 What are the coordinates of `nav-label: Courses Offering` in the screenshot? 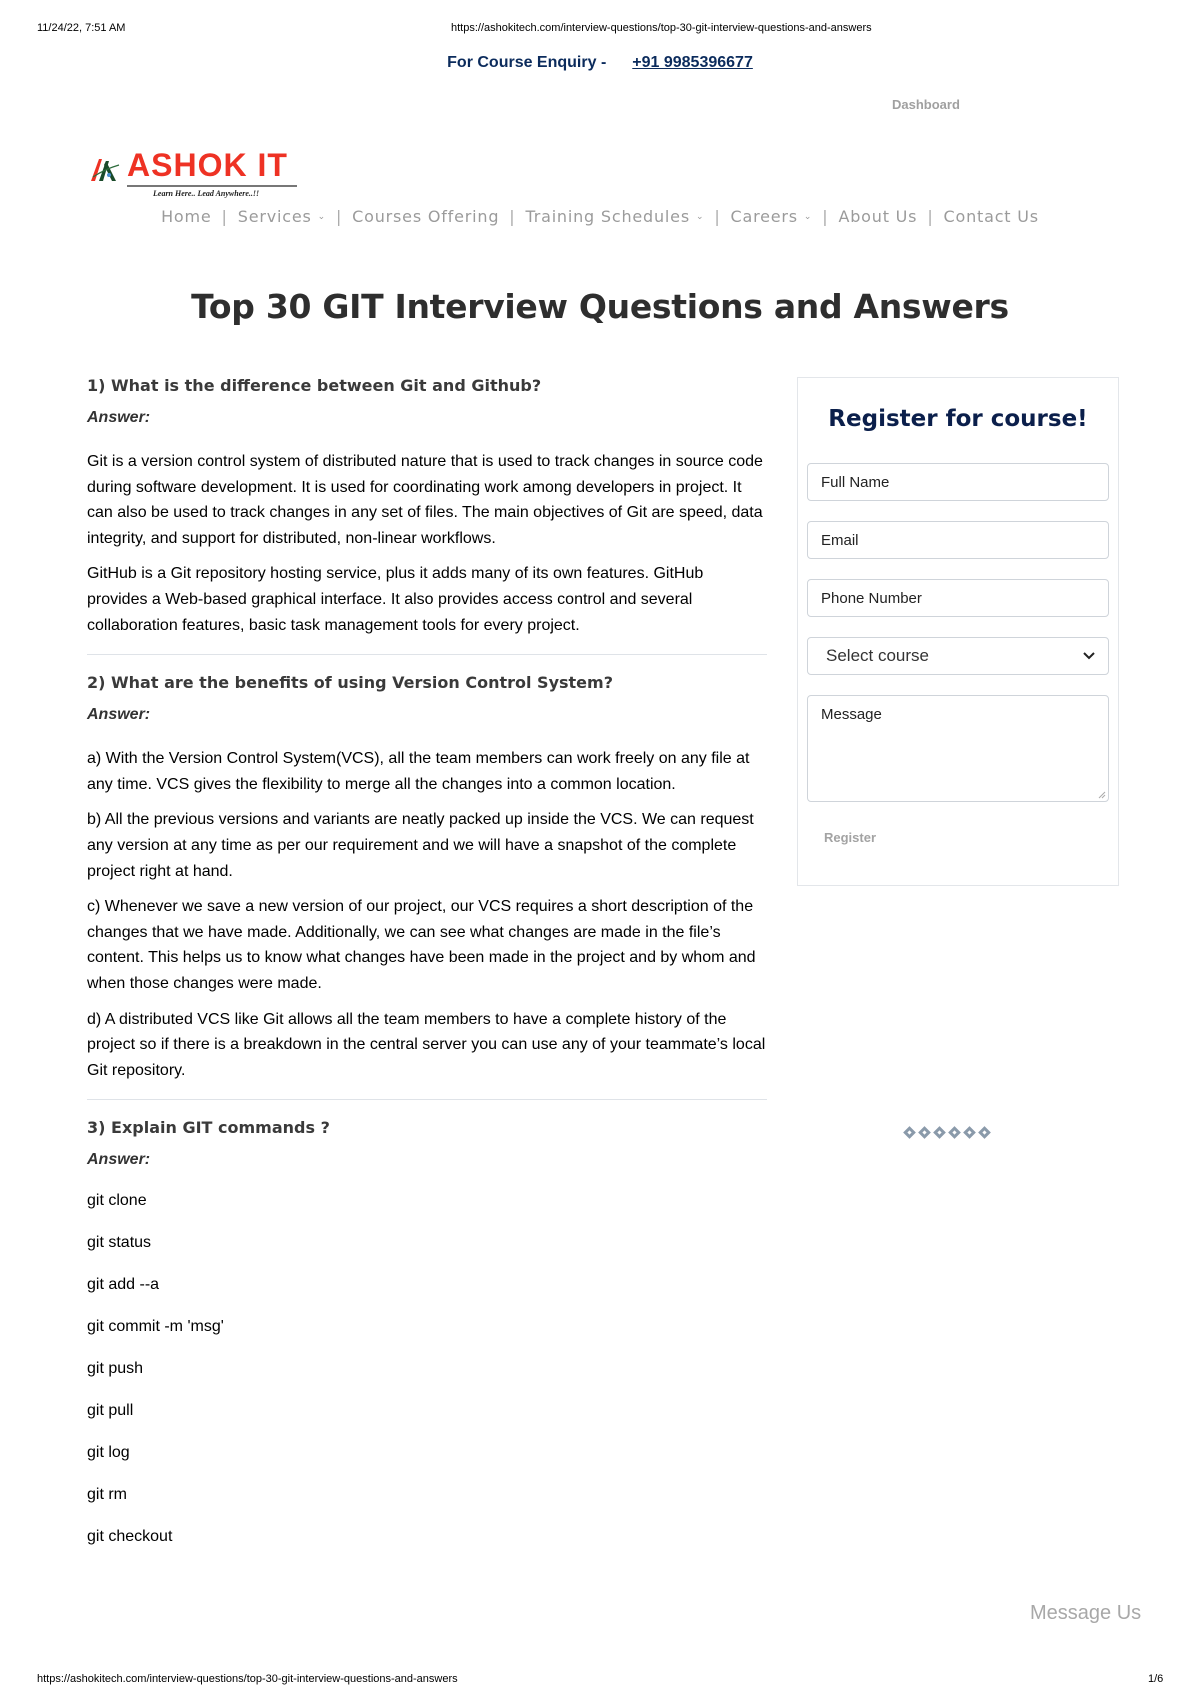 It's located at (426, 216).